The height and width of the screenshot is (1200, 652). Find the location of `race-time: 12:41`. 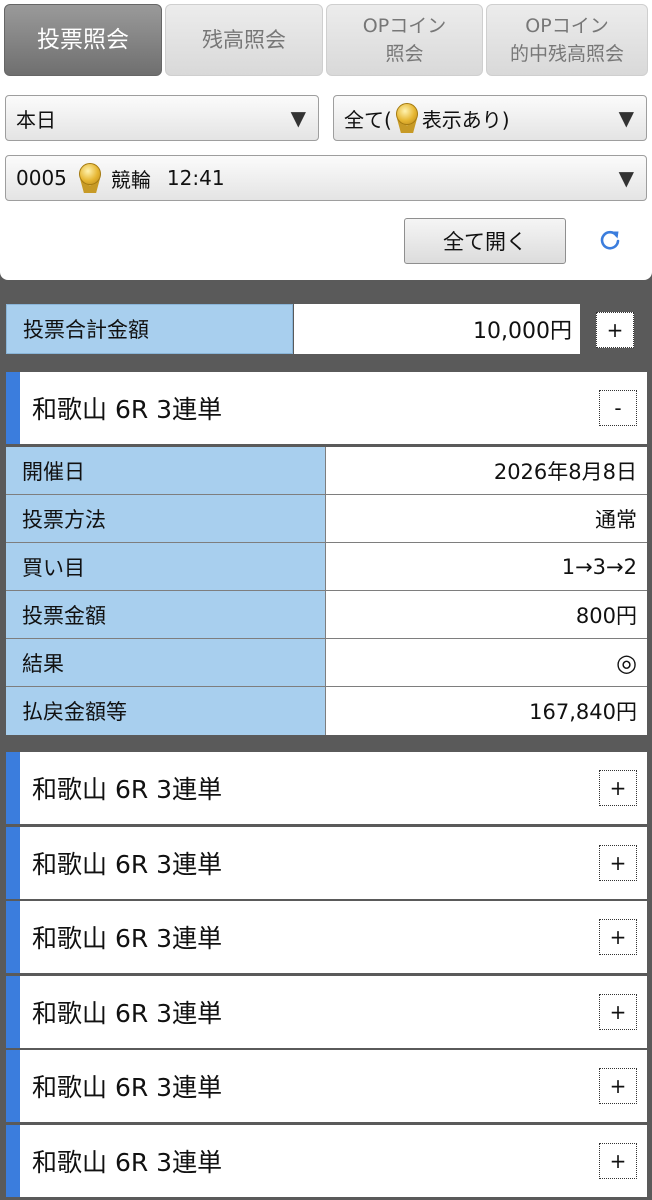

race-time: 12:41 is located at coordinates (195, 178).